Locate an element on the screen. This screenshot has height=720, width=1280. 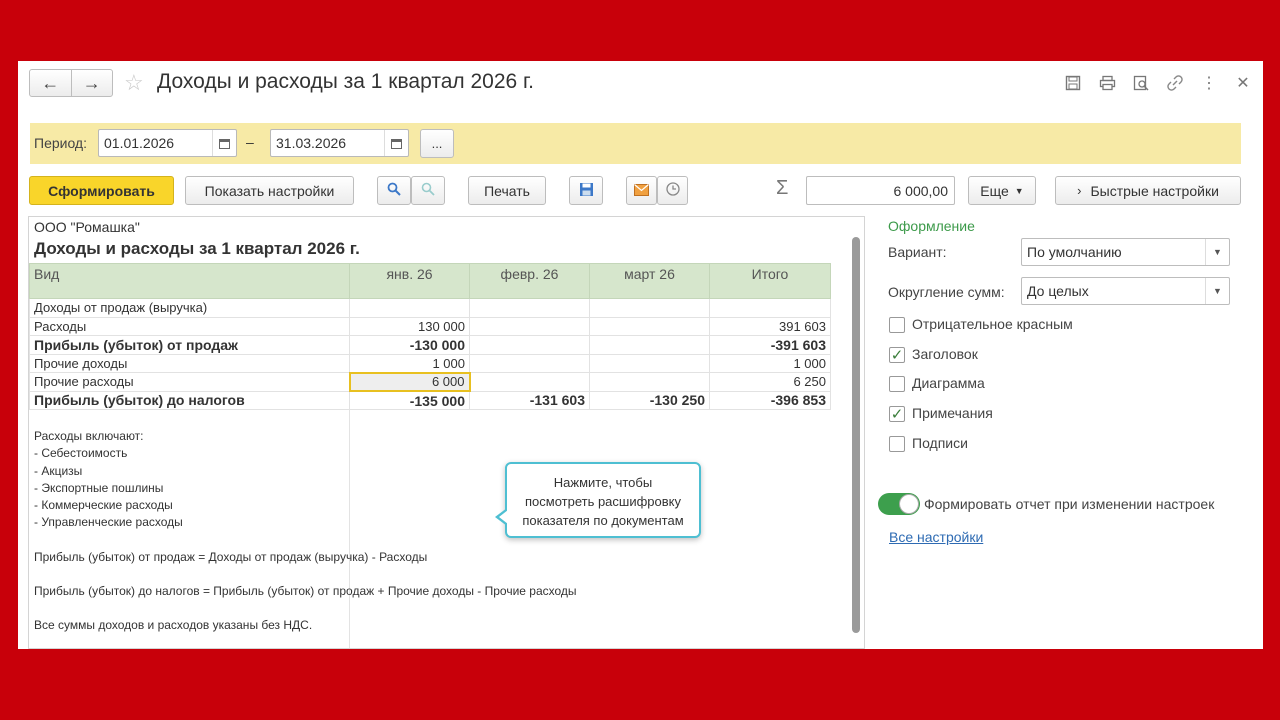
search-button is located at coordinates (394, 190).